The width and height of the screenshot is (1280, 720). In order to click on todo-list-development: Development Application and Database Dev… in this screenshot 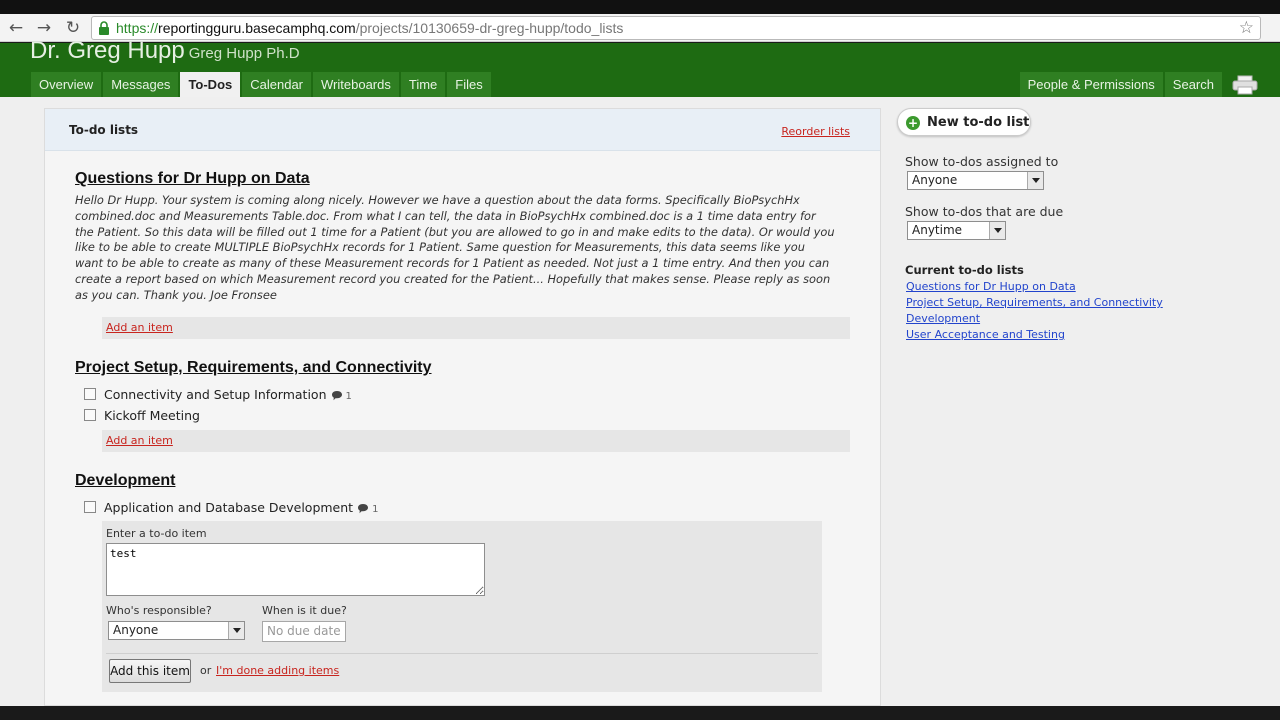, I will do `click(455, 495)`.